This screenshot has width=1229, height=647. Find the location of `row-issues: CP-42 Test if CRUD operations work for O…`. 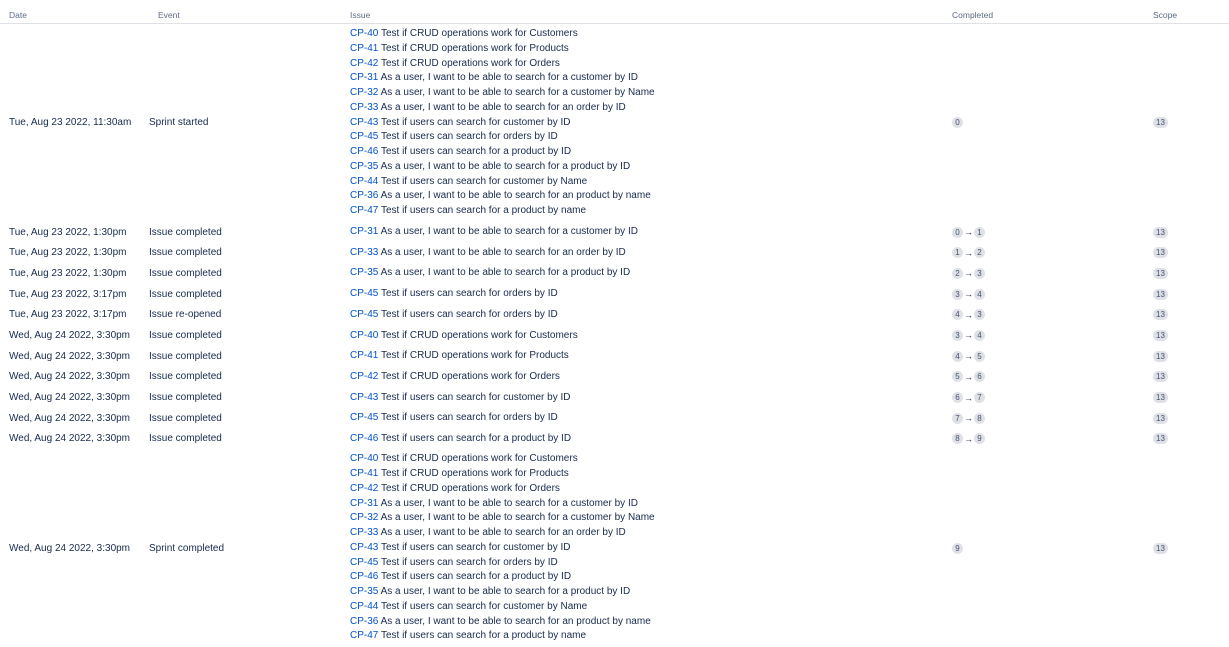

row-issues: CP-42 Test if CRUD operations work for O… is located at coordinates (651, 377).